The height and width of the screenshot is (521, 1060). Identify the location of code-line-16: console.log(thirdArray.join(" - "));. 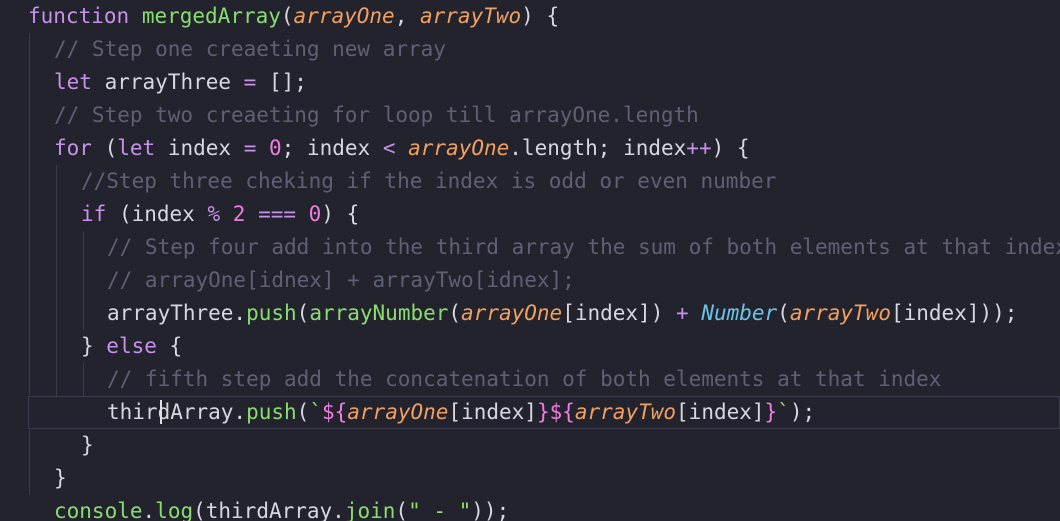
(281, 508).